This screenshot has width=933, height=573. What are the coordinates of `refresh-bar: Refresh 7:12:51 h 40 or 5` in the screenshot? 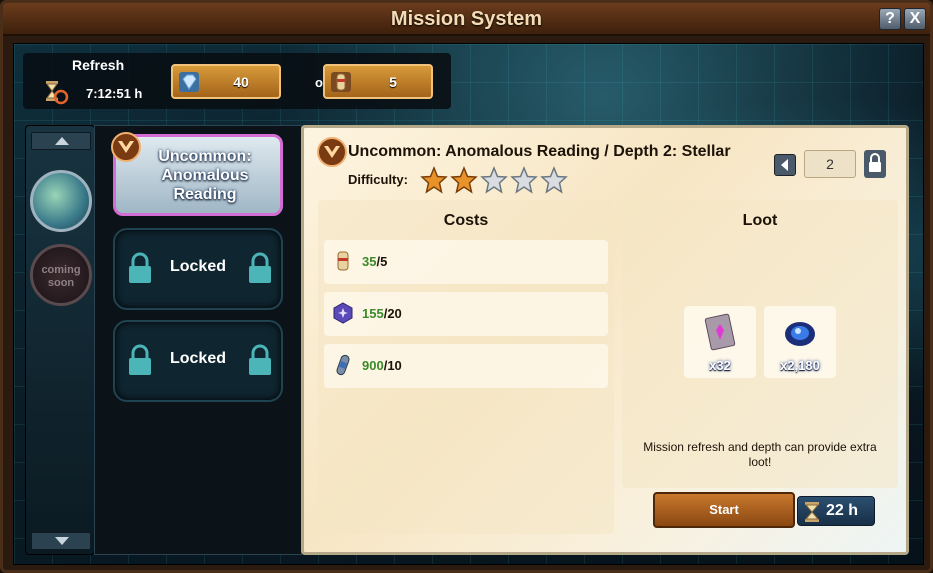 It's located at (237, 81).